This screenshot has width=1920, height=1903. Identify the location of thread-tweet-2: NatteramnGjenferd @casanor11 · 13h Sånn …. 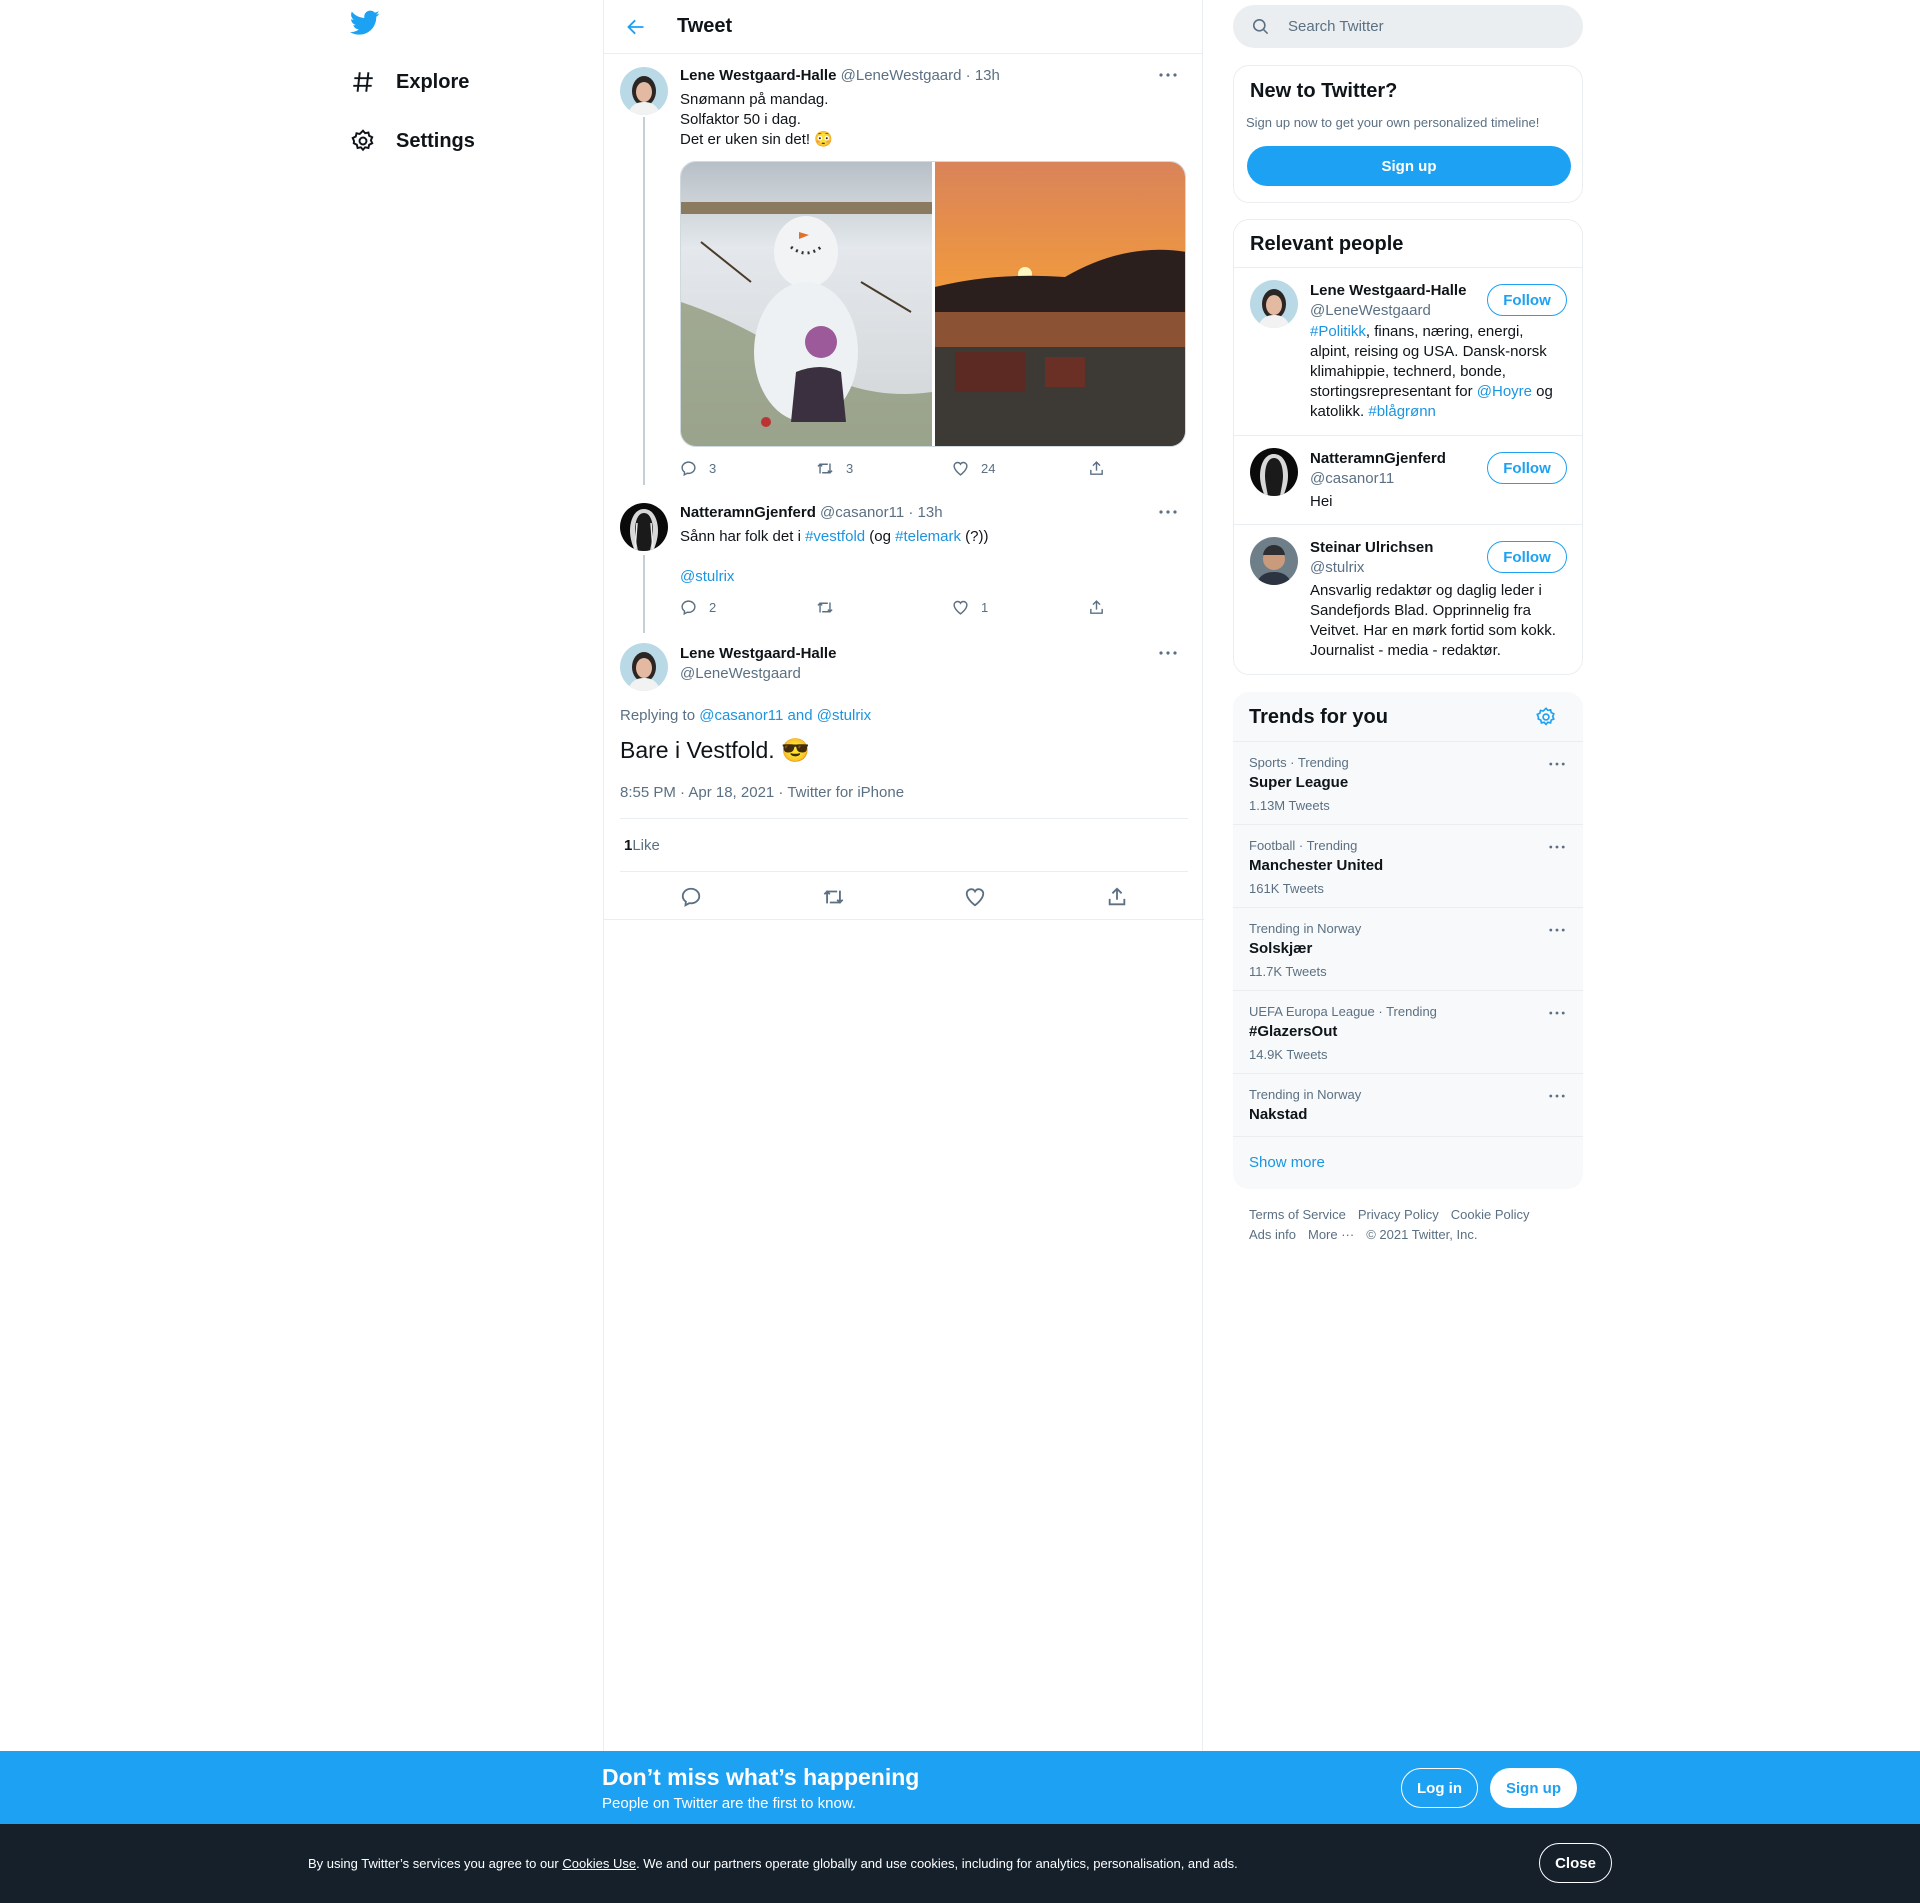
(904, 563).